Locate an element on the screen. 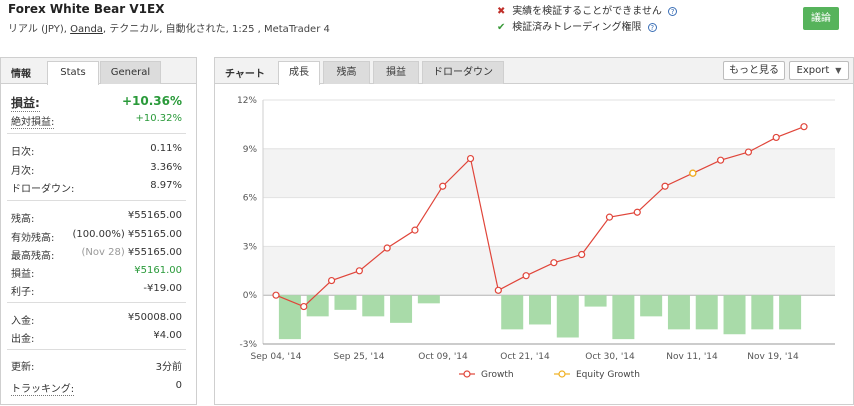 The image size is (854, 406). x-tick-label: Oct 09, '14 is located at coordinates (443, 357).